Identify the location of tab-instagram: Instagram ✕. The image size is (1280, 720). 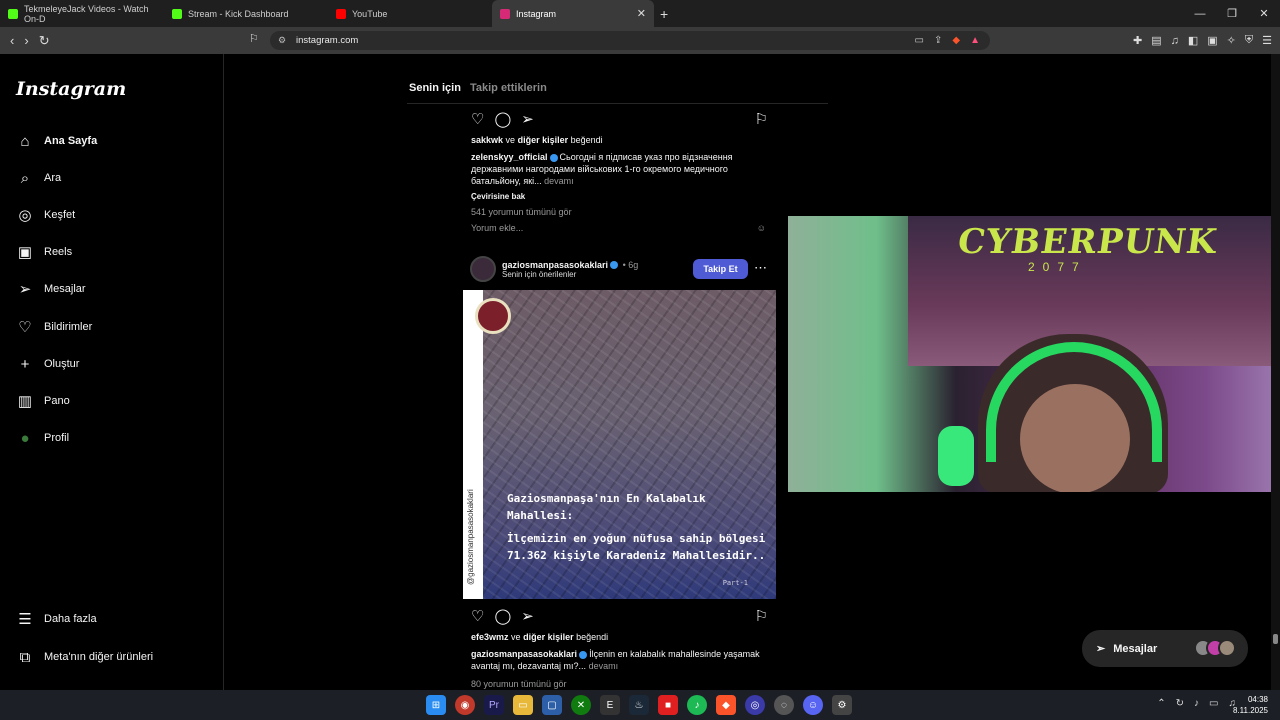
(573, 13).